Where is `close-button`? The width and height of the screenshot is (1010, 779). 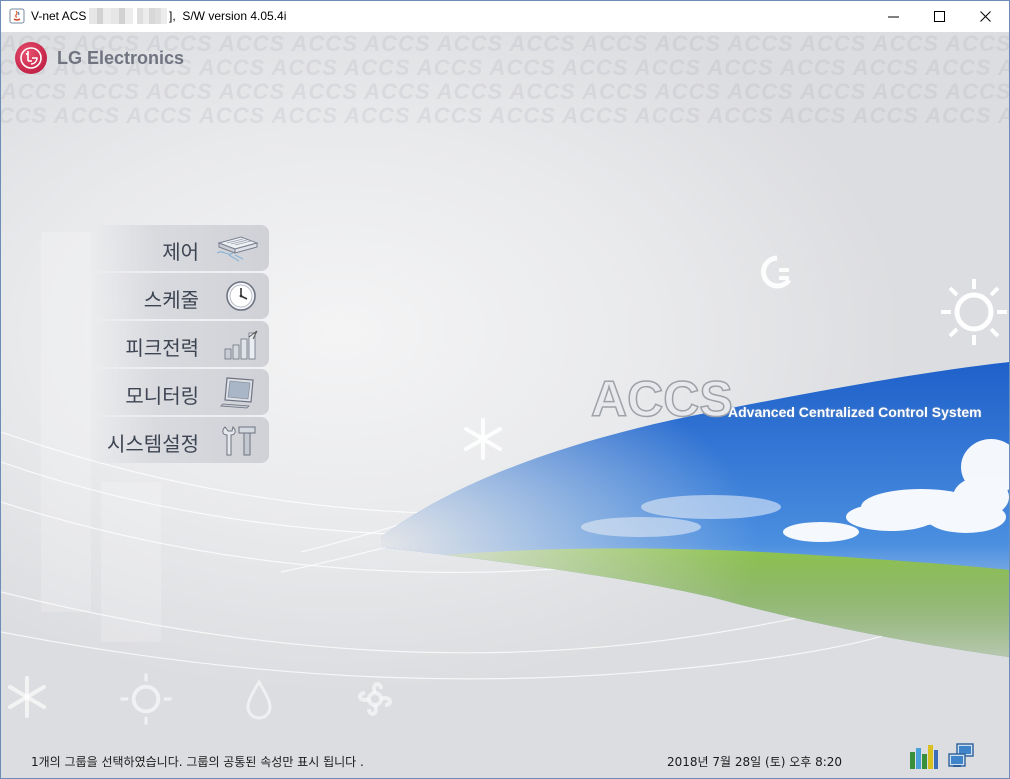
close-button is located at coordinates (986, 16).